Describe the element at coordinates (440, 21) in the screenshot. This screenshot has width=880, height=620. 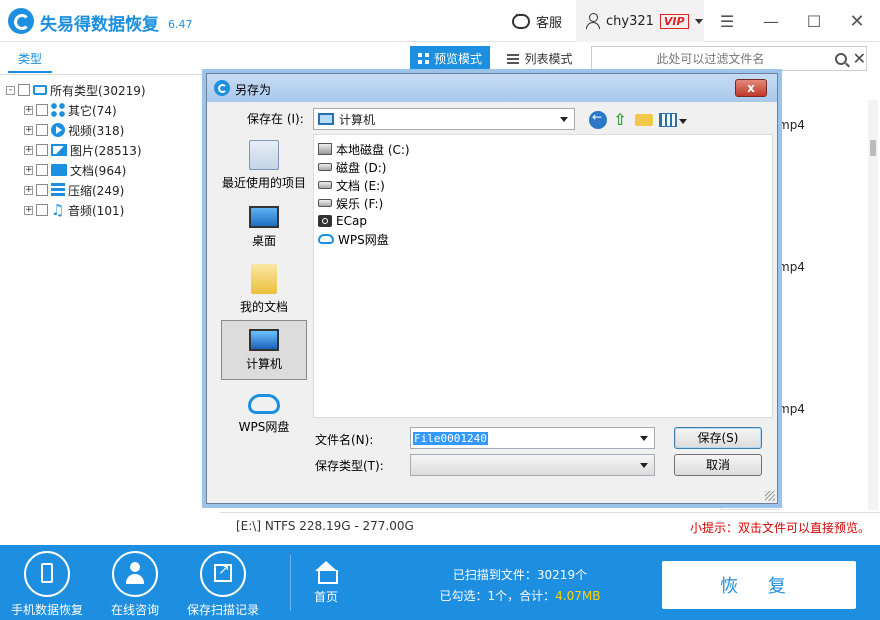
I see `title-bar: 失易得数据恢复 6.47 客服 chy321 VIP ☰ — ☐ ✕` at that location.